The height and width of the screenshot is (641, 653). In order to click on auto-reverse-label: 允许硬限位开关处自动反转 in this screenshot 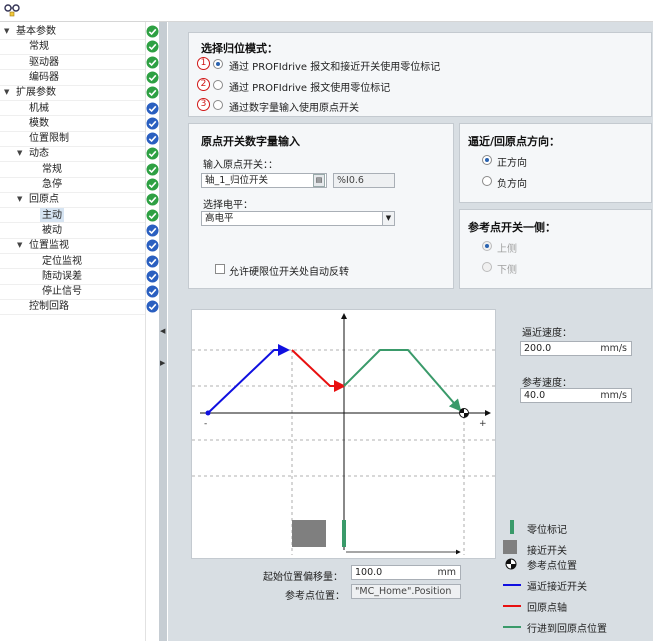, I will do `click(289, 270)`.